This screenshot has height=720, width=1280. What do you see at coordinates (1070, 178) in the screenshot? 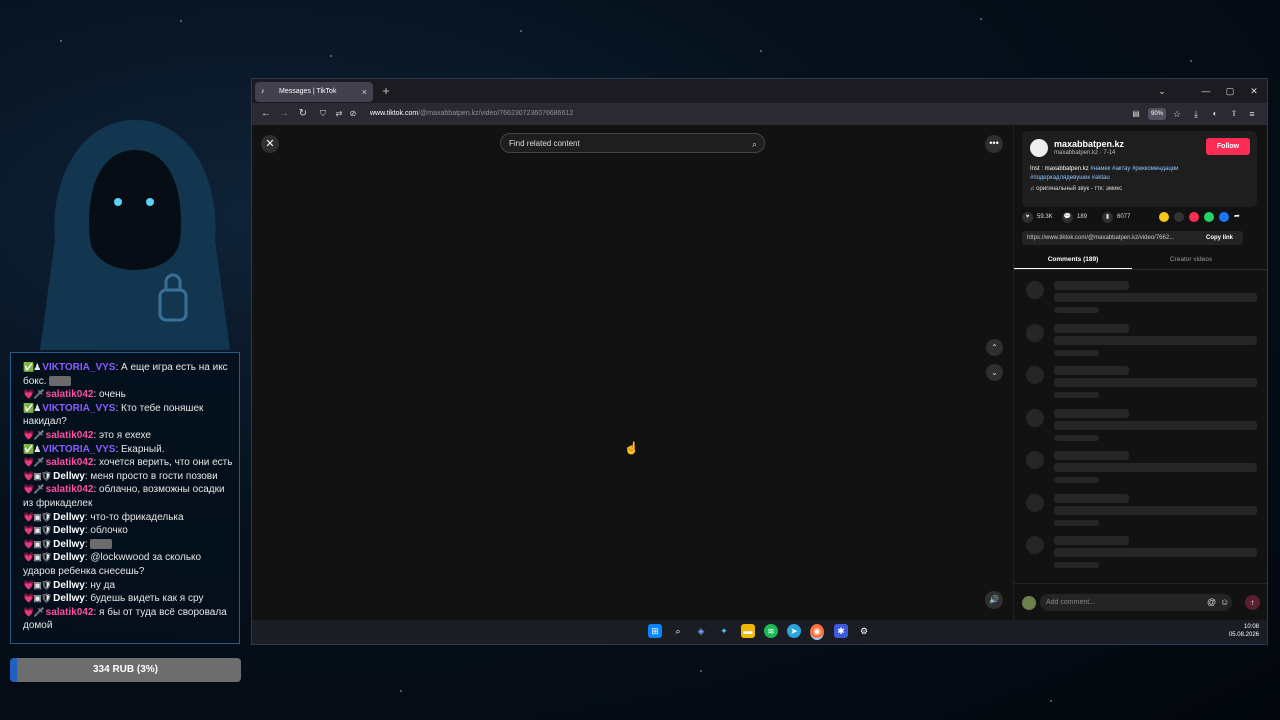
I see `hashtags-line-2: #подеркадлядевушек #aktau` at bounding box center [1070, 178].